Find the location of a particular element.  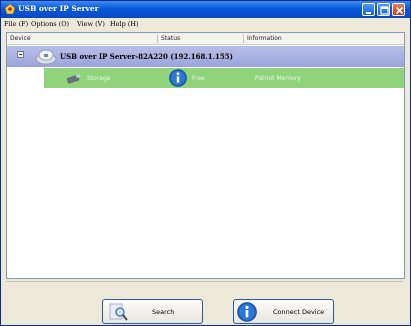

minimize-button is located at coordinates (368, 9).